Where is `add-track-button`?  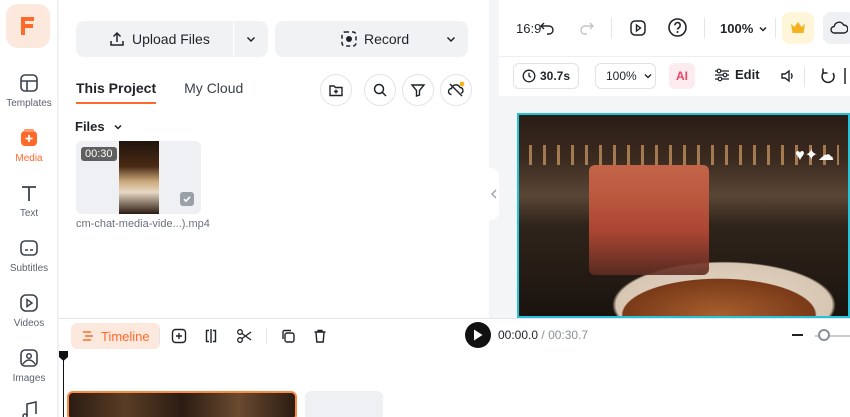 add-track-button is located at coordinates (179, 336).